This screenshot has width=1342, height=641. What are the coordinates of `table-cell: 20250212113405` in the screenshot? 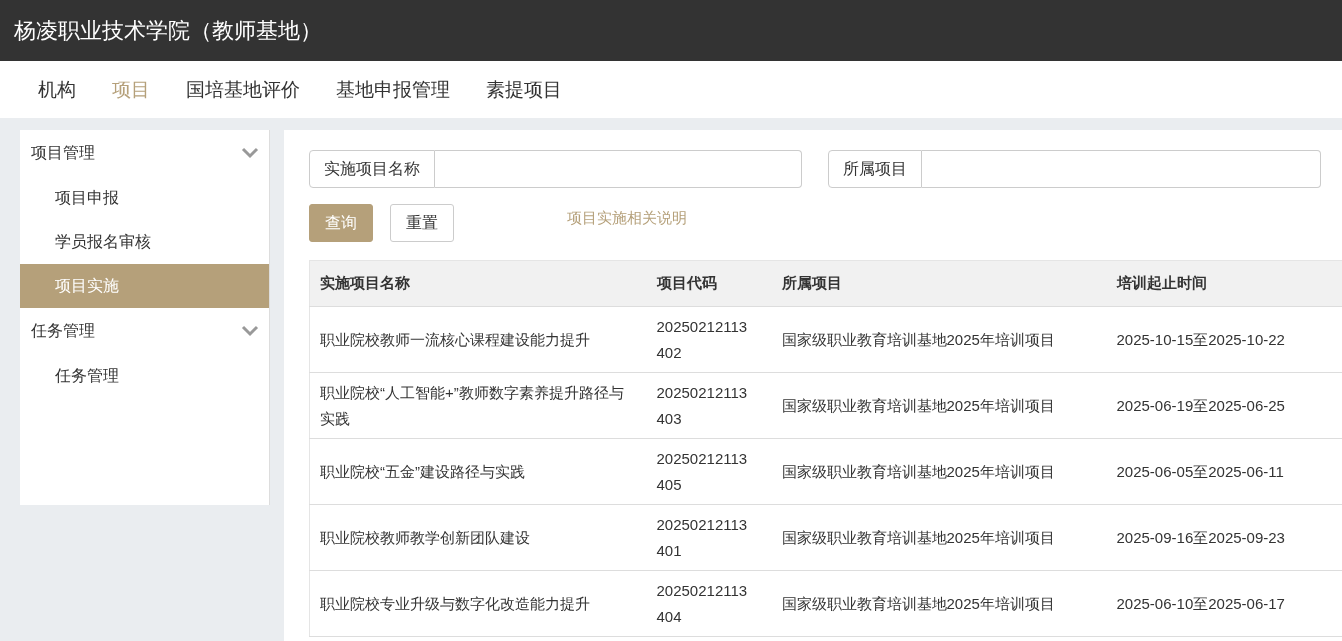 It's located at (709, 471).